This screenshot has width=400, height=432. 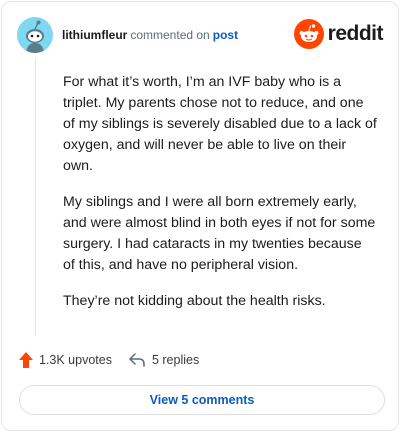 I want to click on replies-button: 5 replies, so click(x=163, y=360).